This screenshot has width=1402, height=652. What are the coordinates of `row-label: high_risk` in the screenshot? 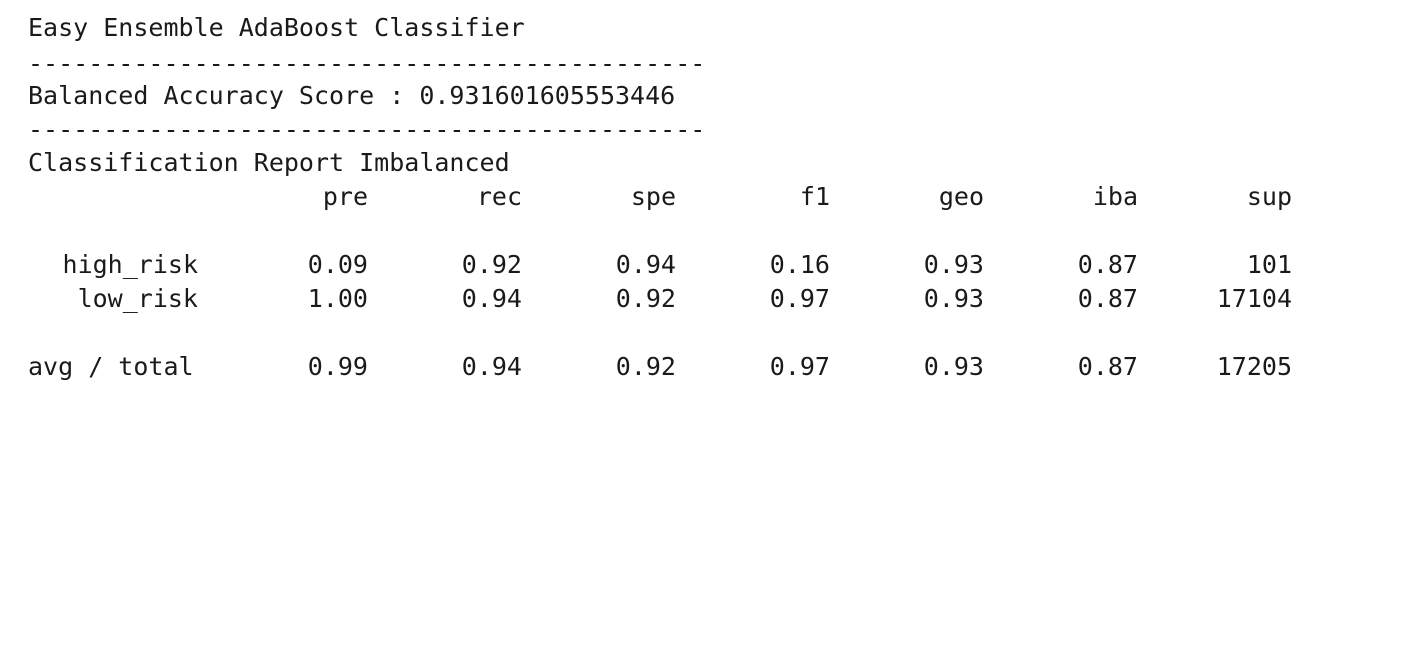 It's located at (130, 264).